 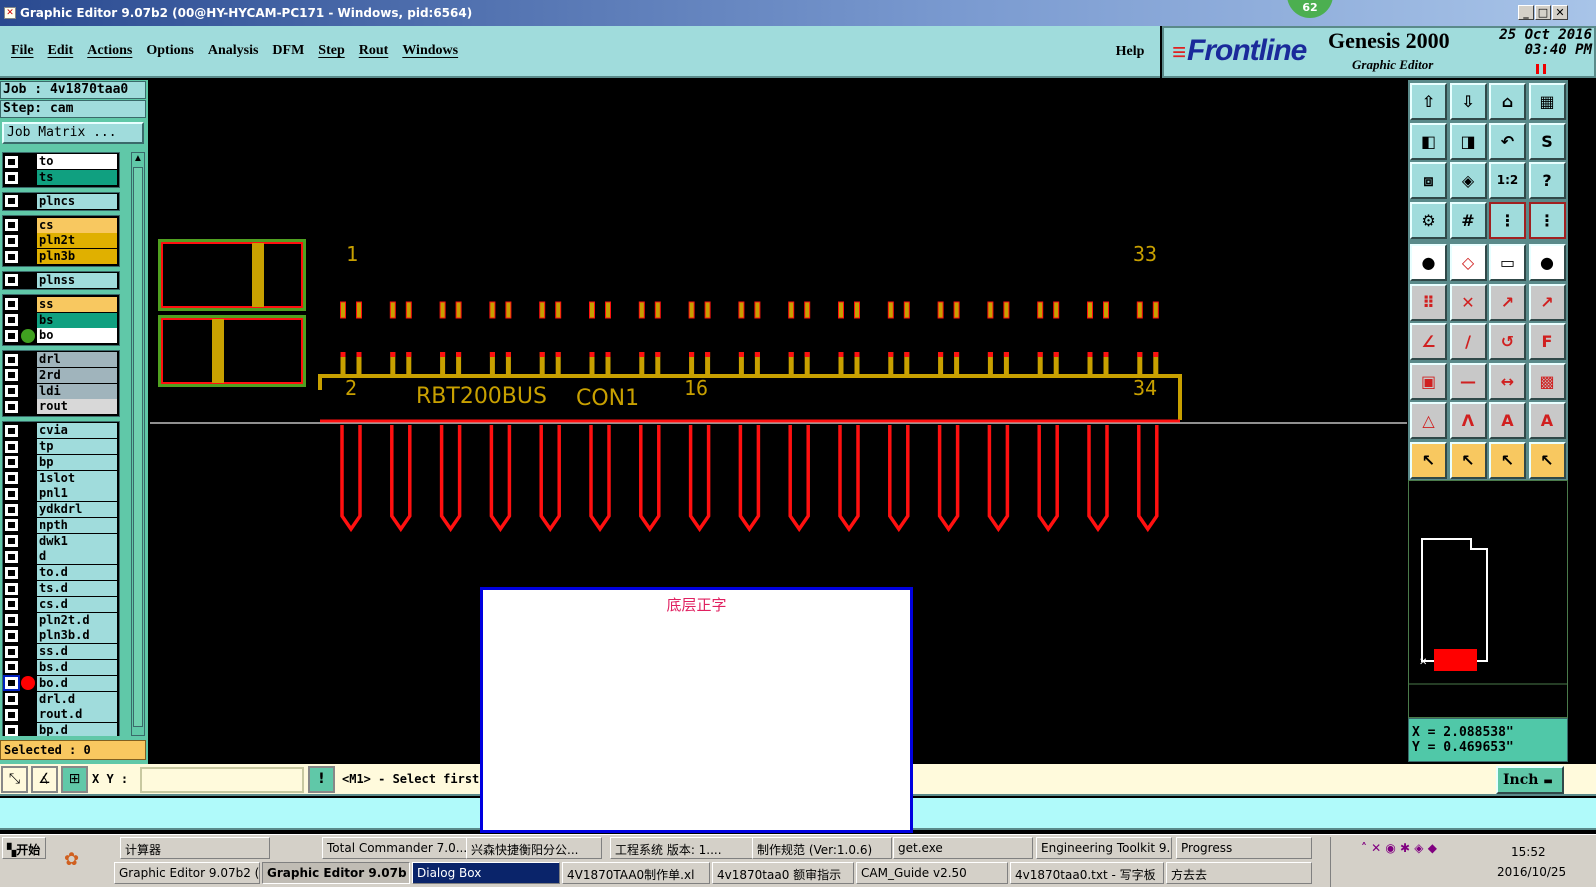 What do you see at coordinates (77, 162) in the screenshot?
I see `layer-name: to` at bounding box center [77, 162].